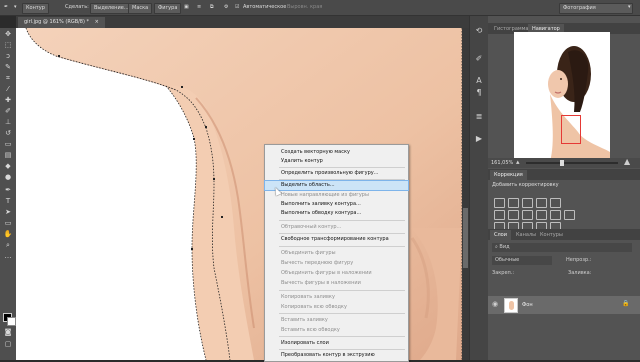 This screenshot has width=640, height=362. I want to click on navigator-thumbnail, so click(562, 100).